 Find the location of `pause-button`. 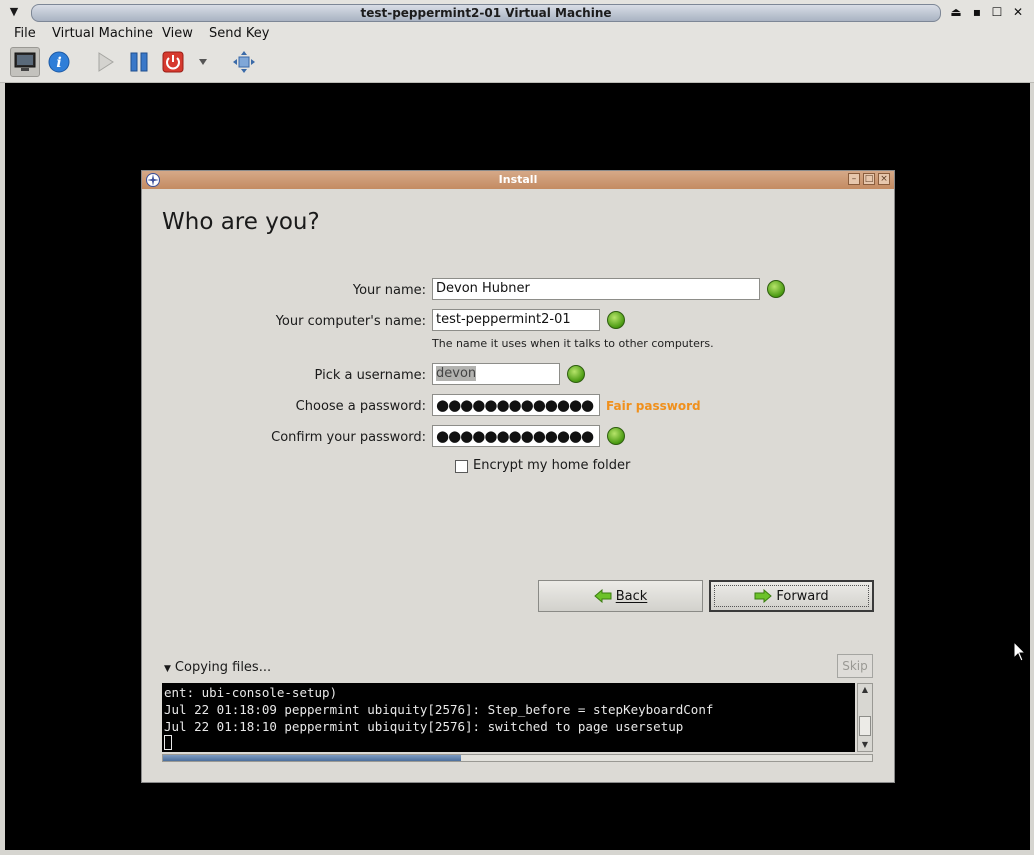

pause-button is located at coordinates (139, 62).